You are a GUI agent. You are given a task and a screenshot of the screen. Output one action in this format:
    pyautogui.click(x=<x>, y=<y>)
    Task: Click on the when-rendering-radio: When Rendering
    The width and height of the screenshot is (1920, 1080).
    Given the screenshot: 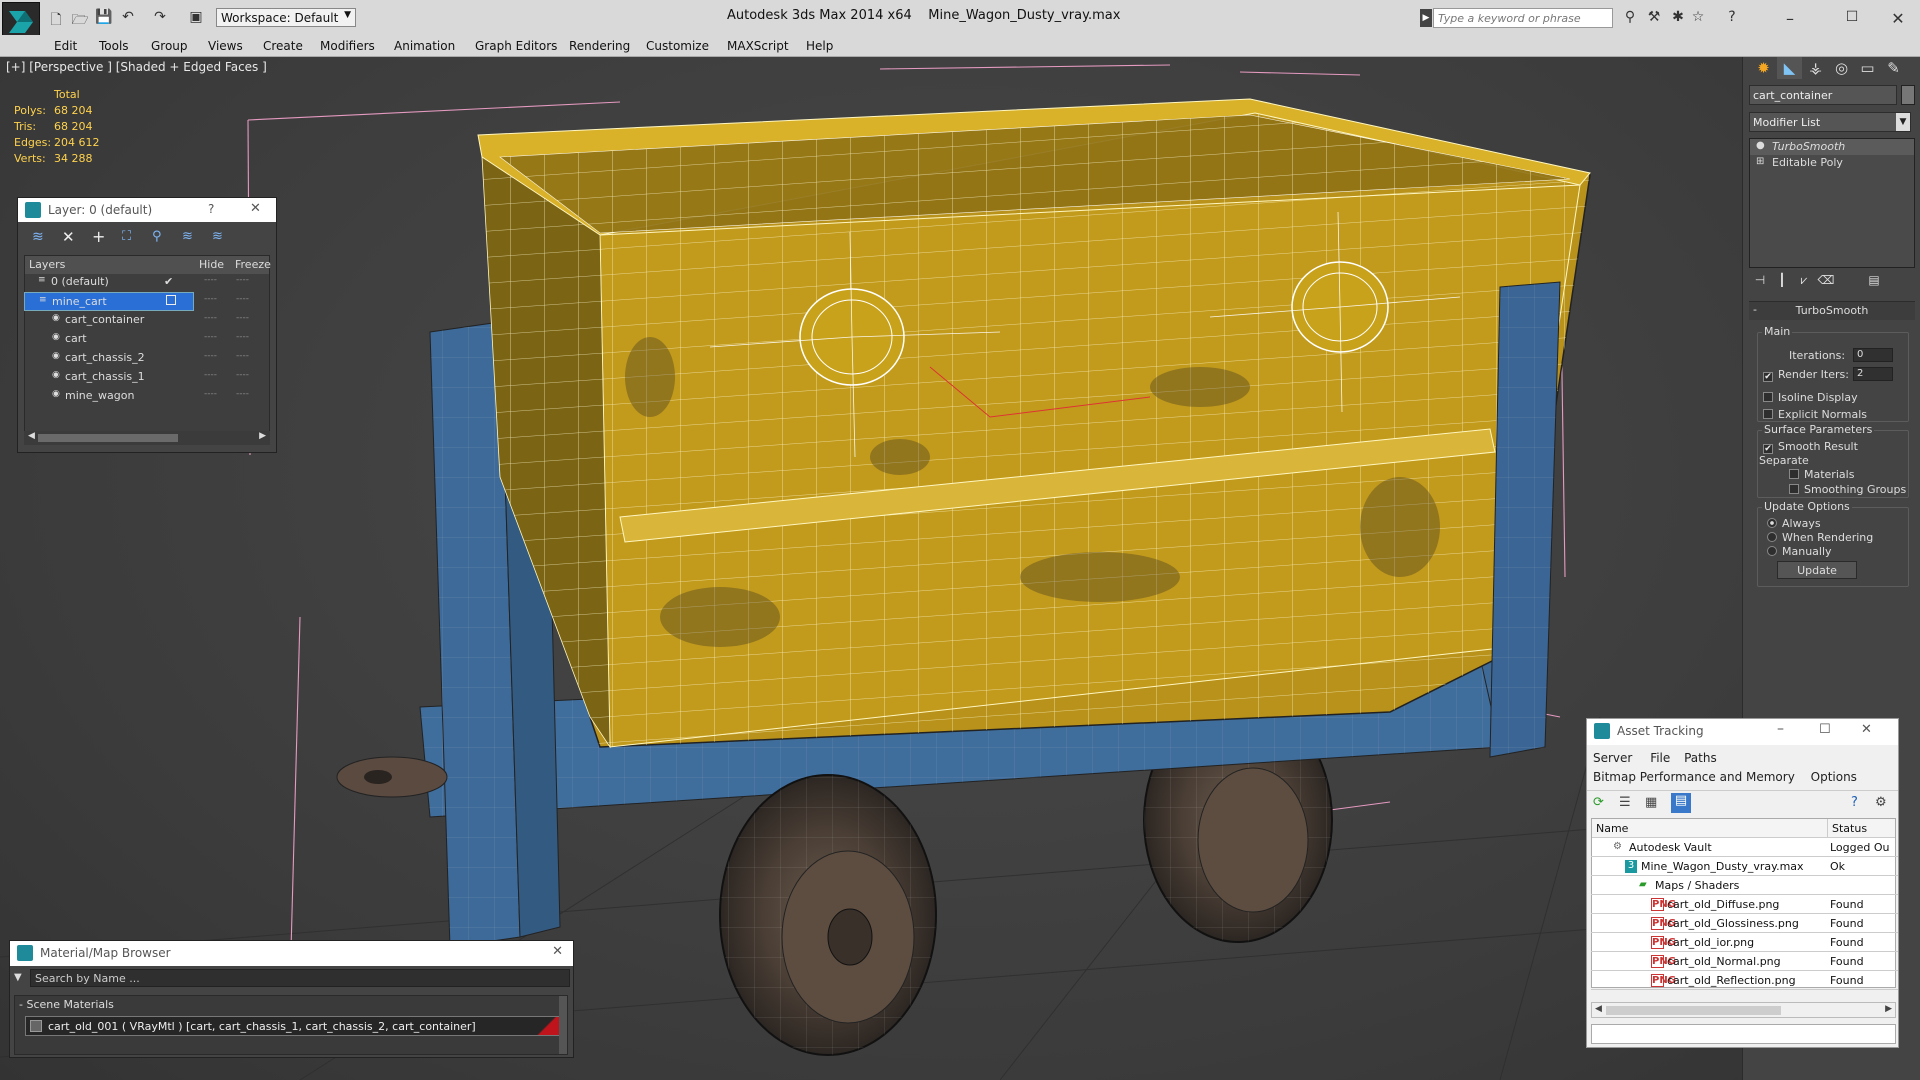 What is the action you would take?
    pyautogui.click(x=1820, y=537)
    